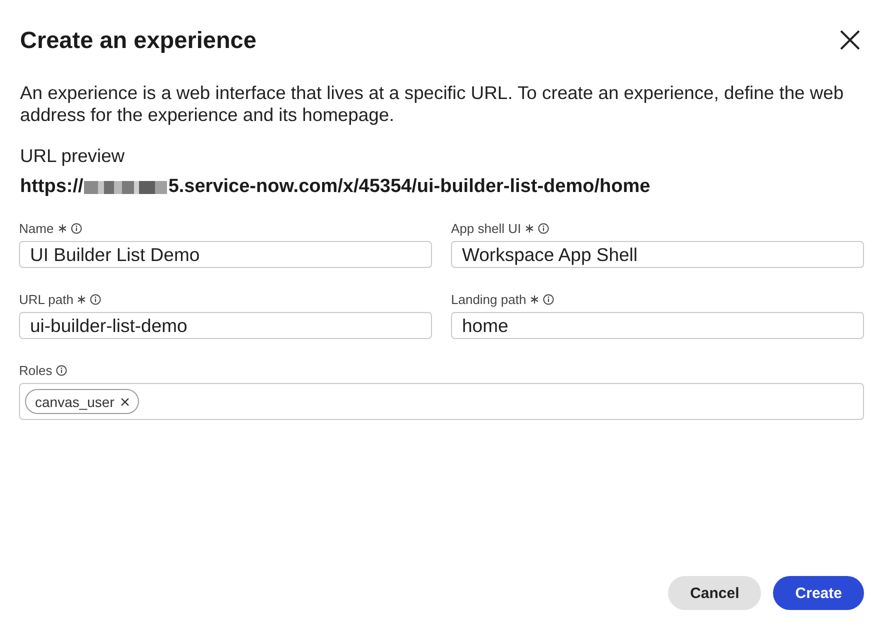 The width and height of the screenshot is (885, 629). Describe the element at coordinates (46, 299) in the screenshot. I see `field-label: URL path` at that location.